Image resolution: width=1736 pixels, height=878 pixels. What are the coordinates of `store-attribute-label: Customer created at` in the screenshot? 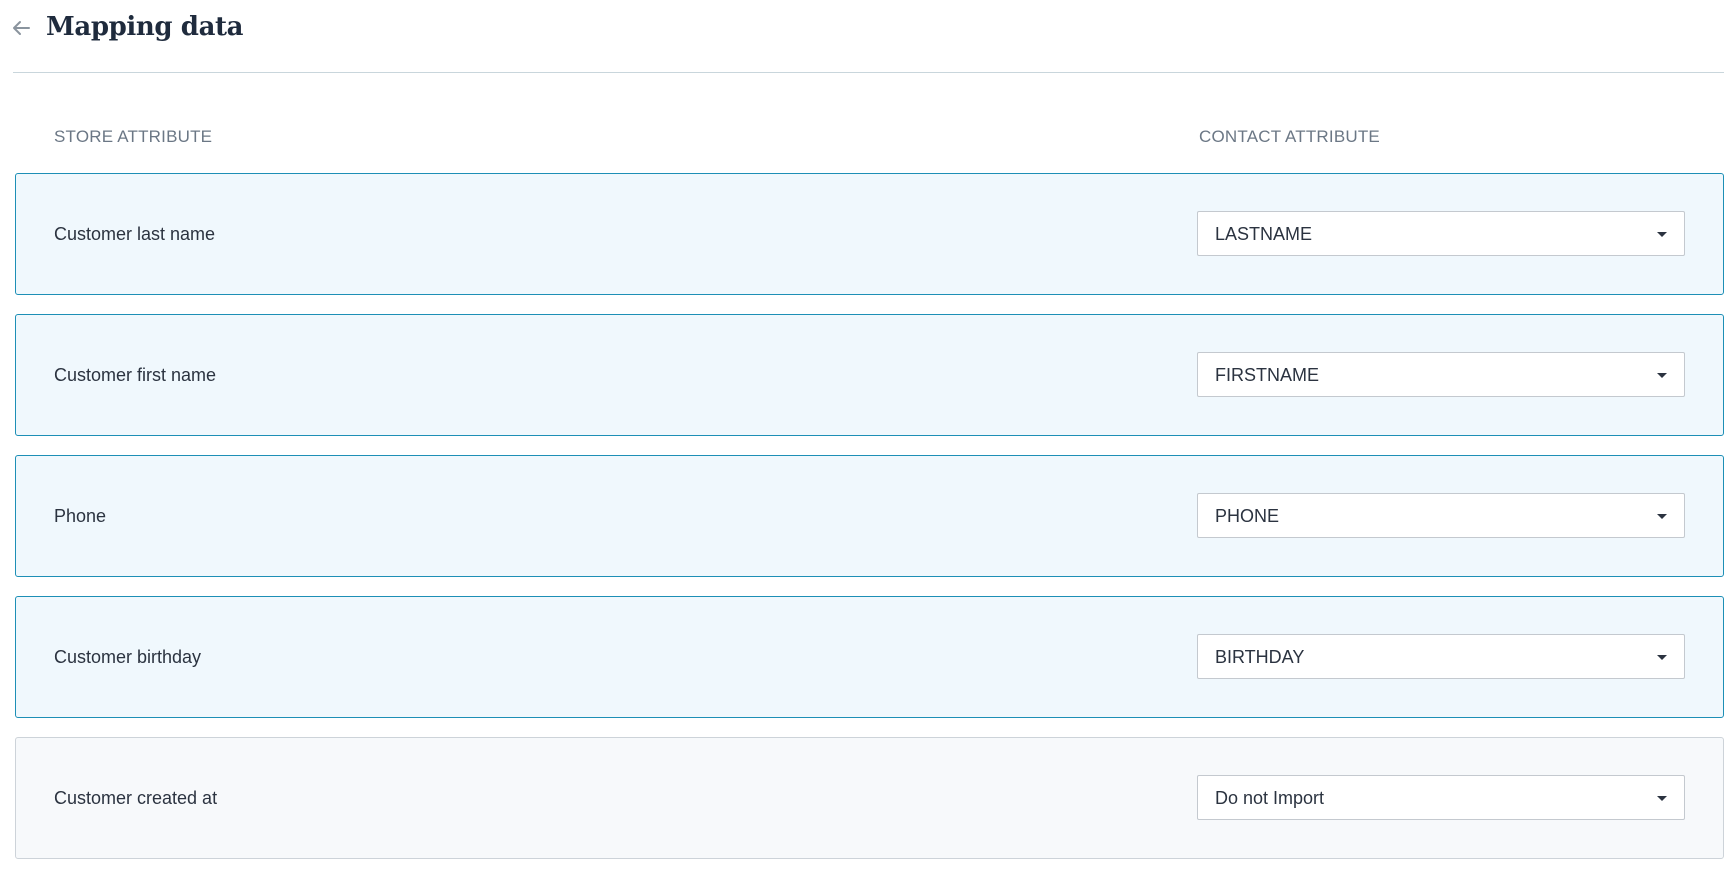 It's located at (136, 798).